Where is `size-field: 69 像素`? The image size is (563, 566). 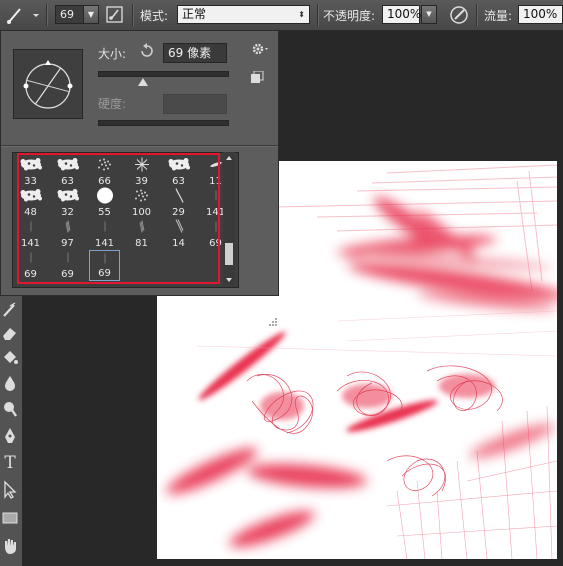
size-field: 69 像素 is located at coordinates (195, 53).